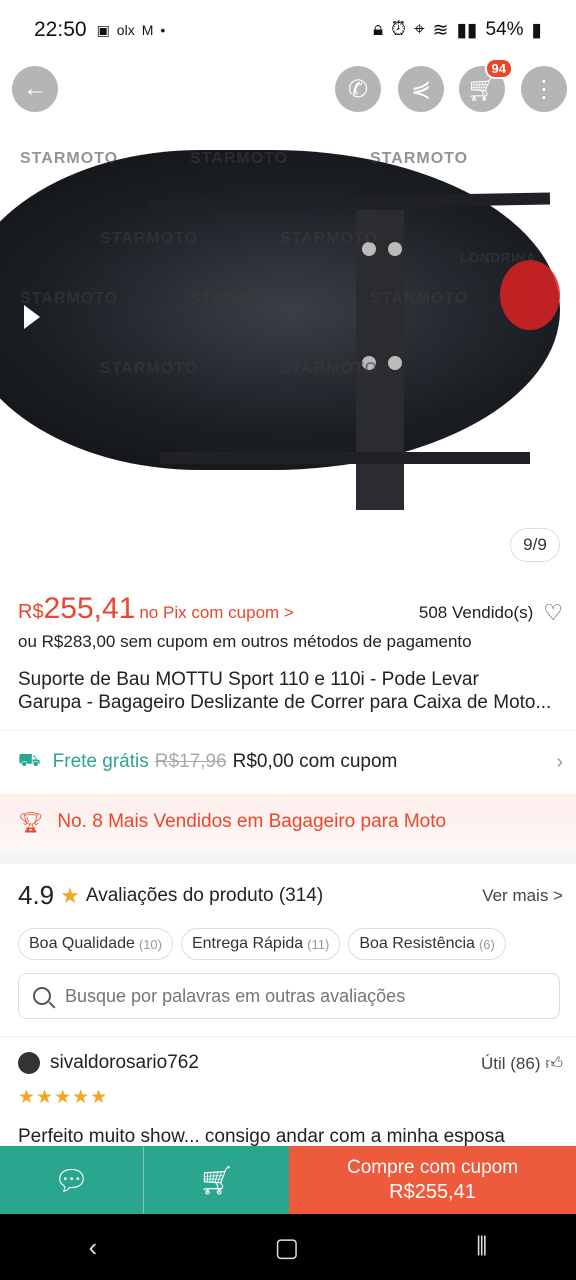 The height and width of the screenshot is (1280, 576). What do you see at coordinates (36, 895) in the screenshot?
I see `rating-score: 4.9` at bounding box center [36, 895].